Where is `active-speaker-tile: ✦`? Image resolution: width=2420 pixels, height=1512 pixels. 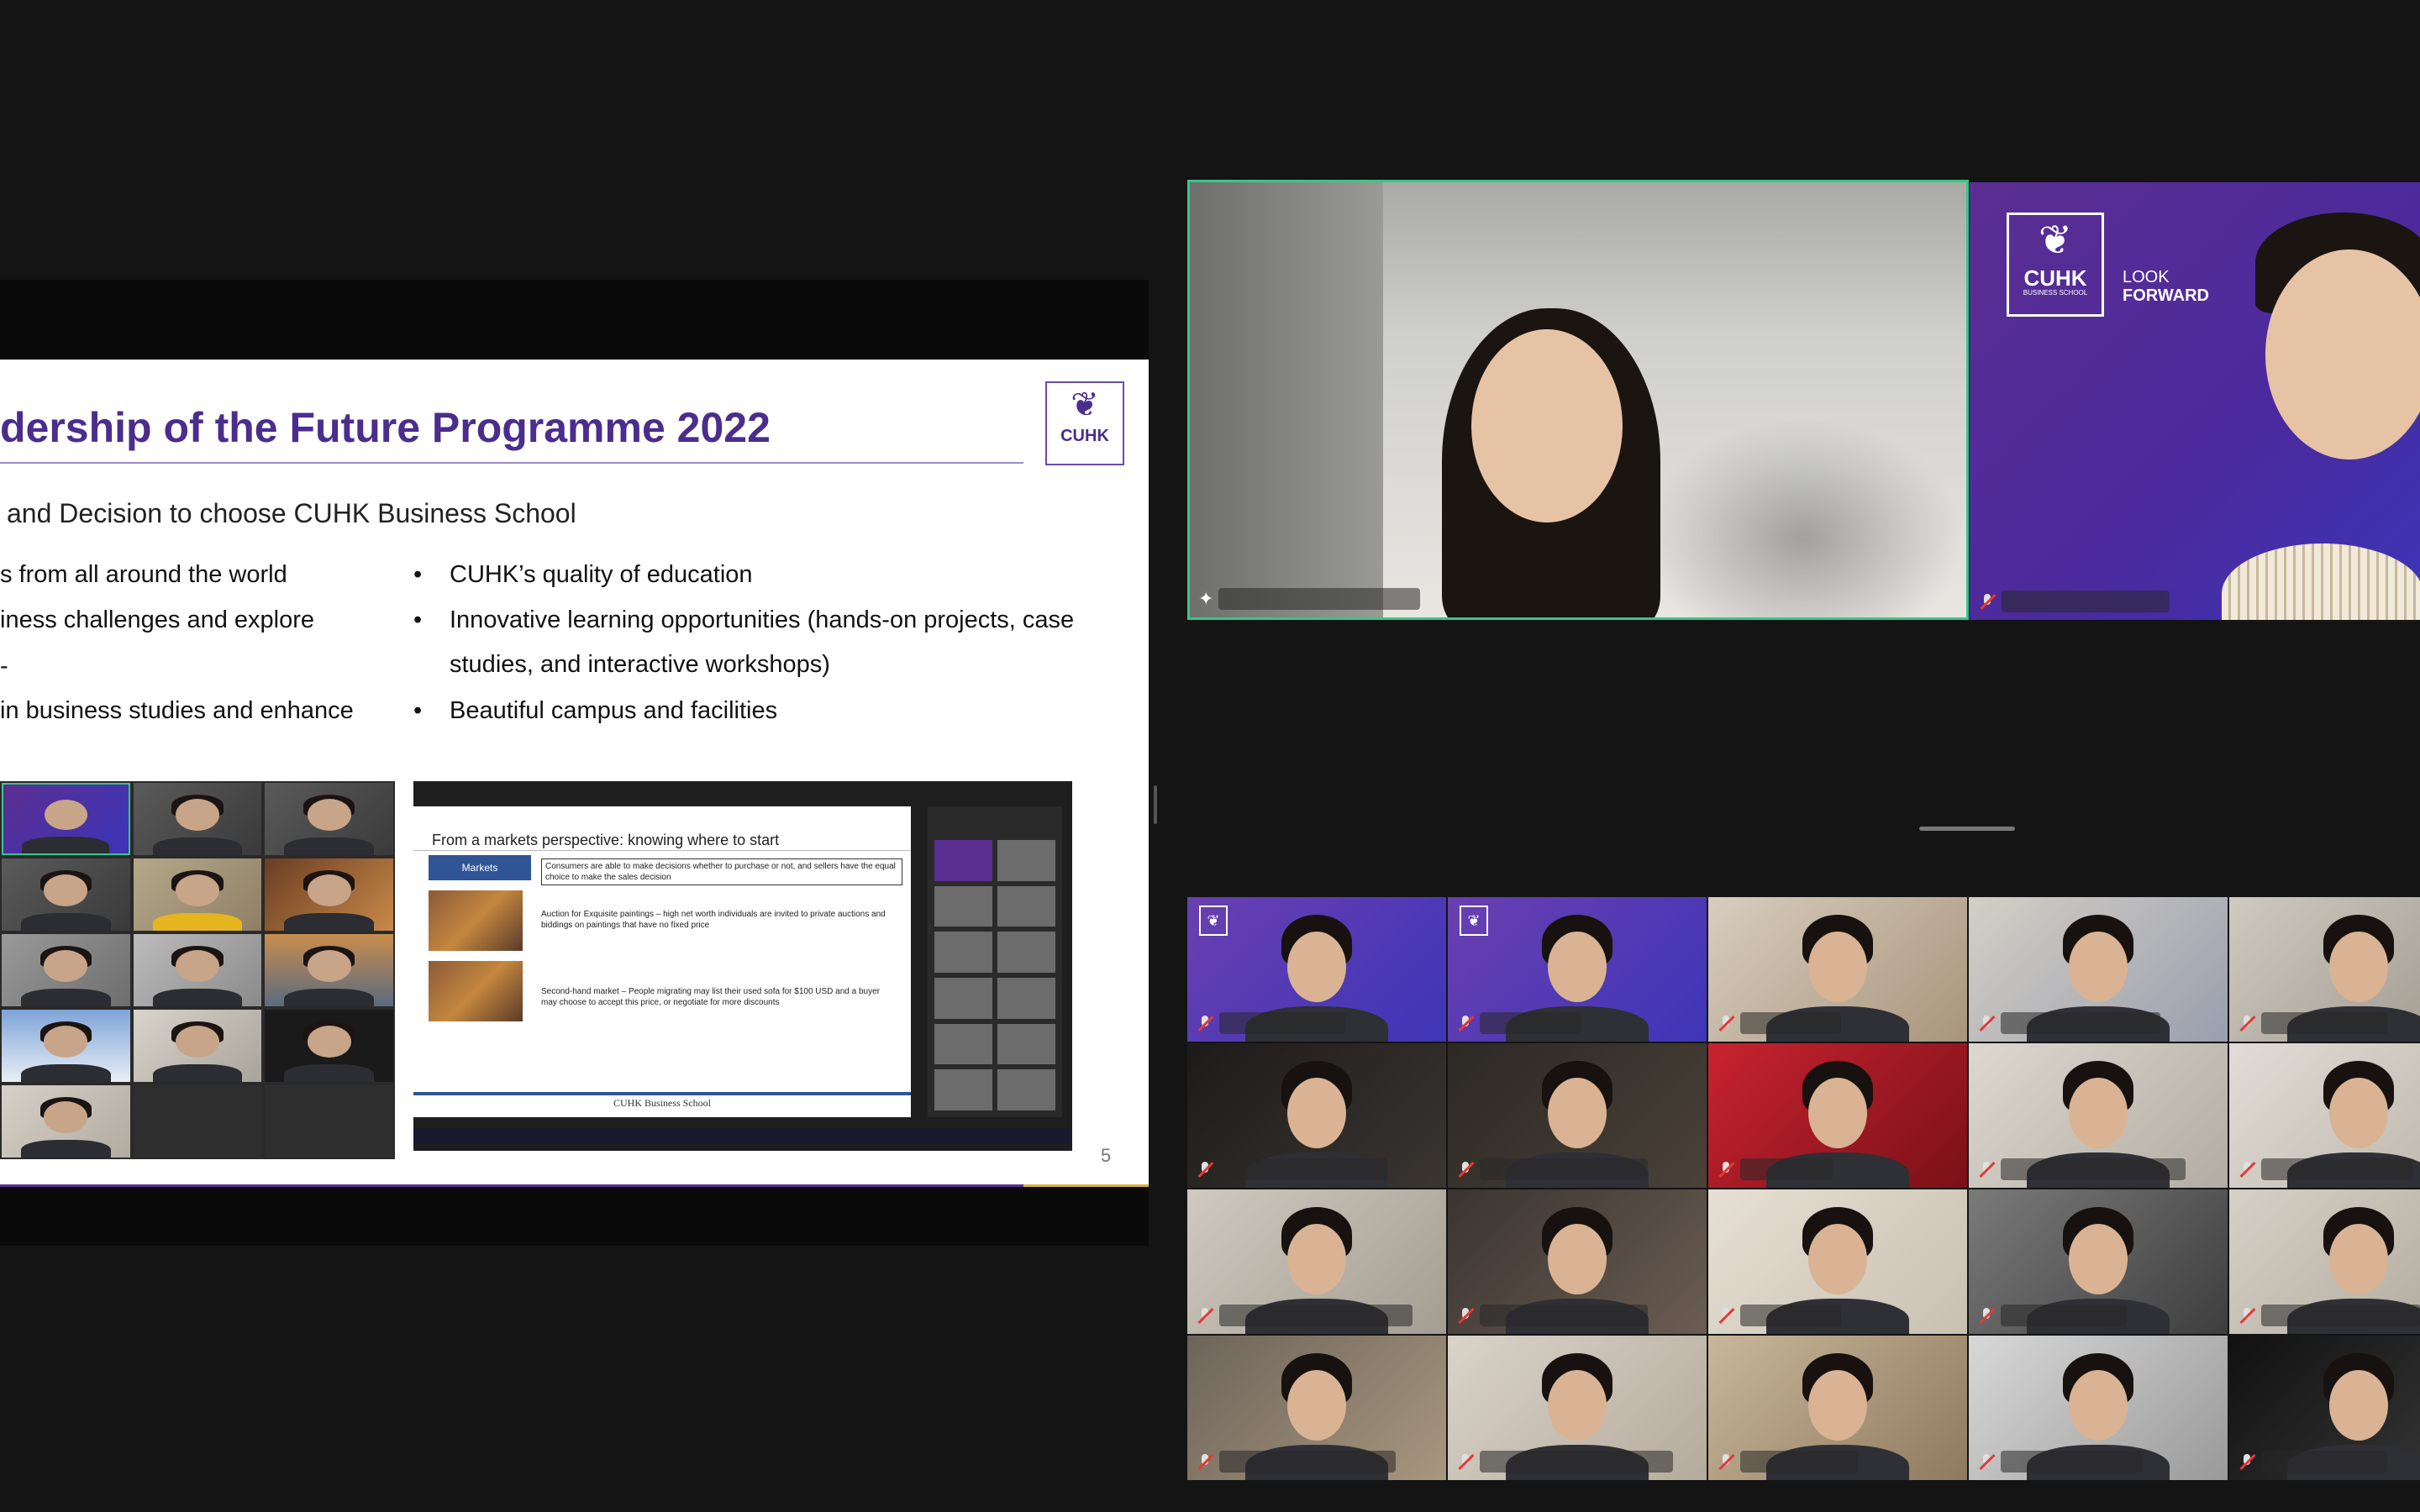 active-speaker-tile: ✦ is located at coordinates (1578, 400).